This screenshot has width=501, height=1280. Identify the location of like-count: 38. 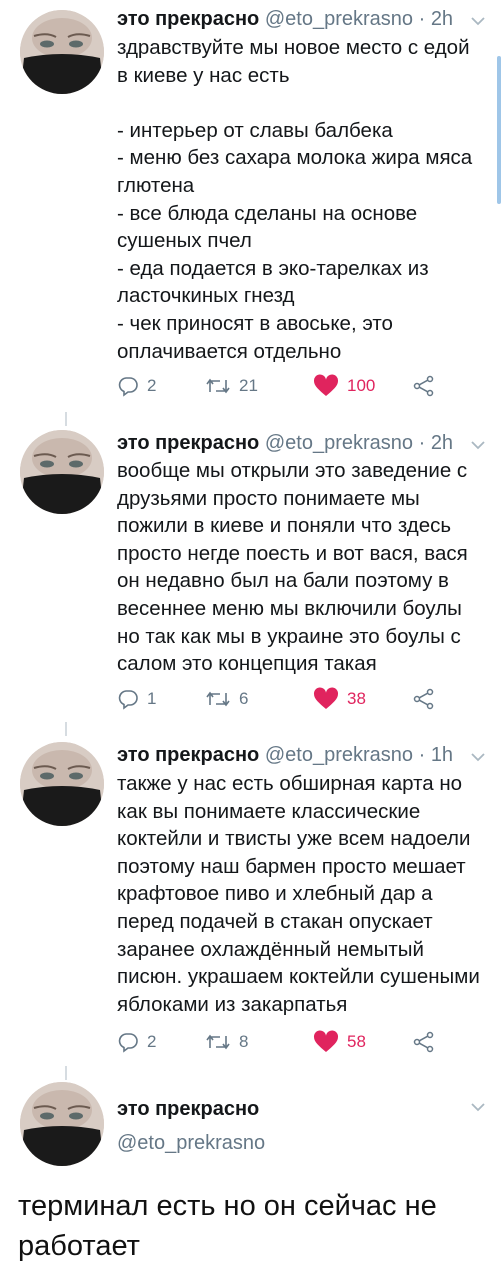
(356, 698).